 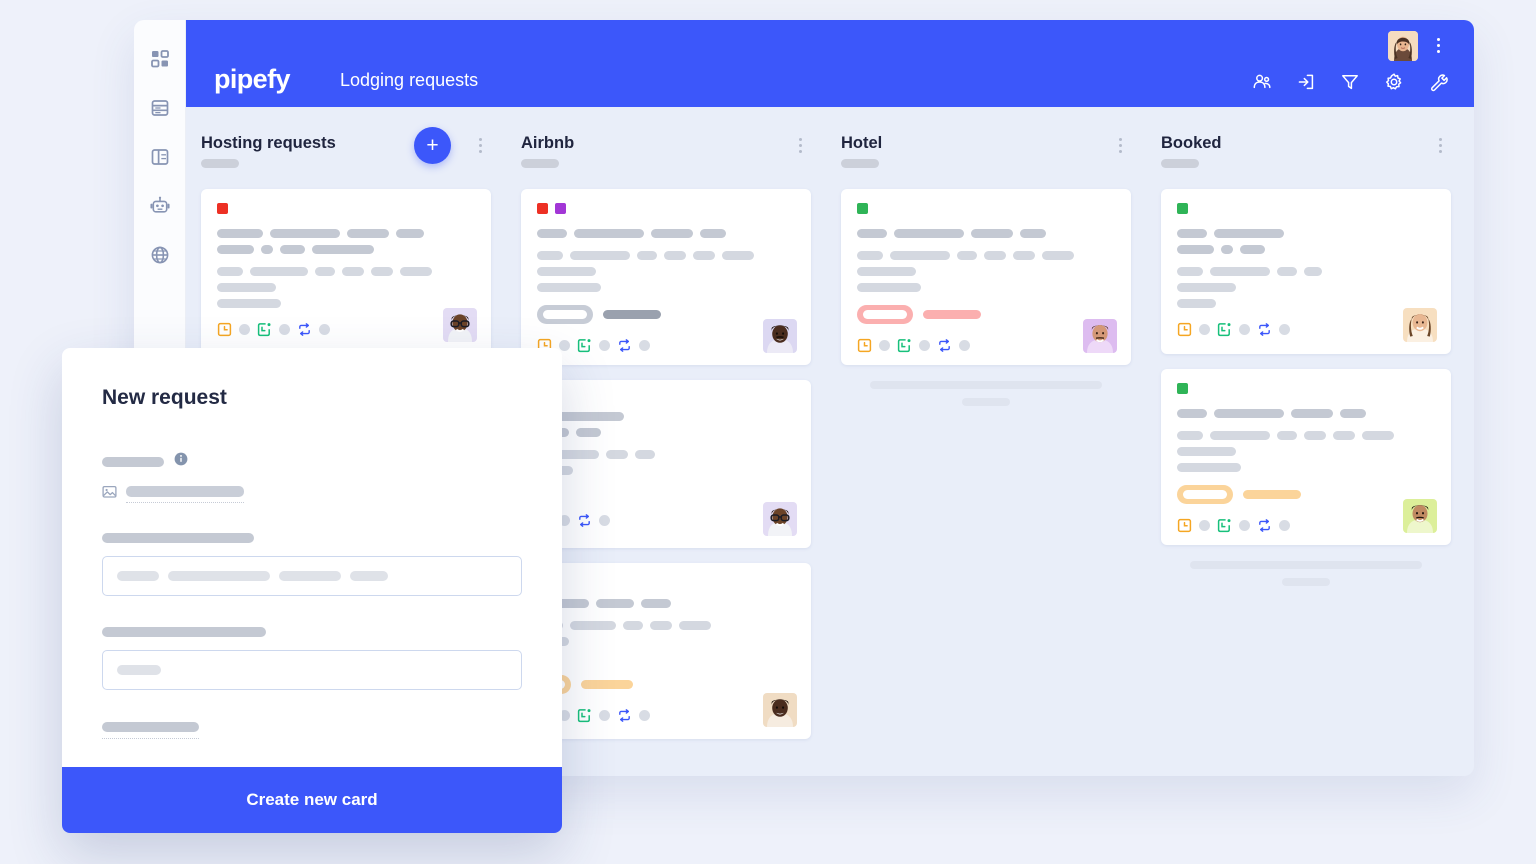 I want to click on import-icon, so click(x=1306, y=82).